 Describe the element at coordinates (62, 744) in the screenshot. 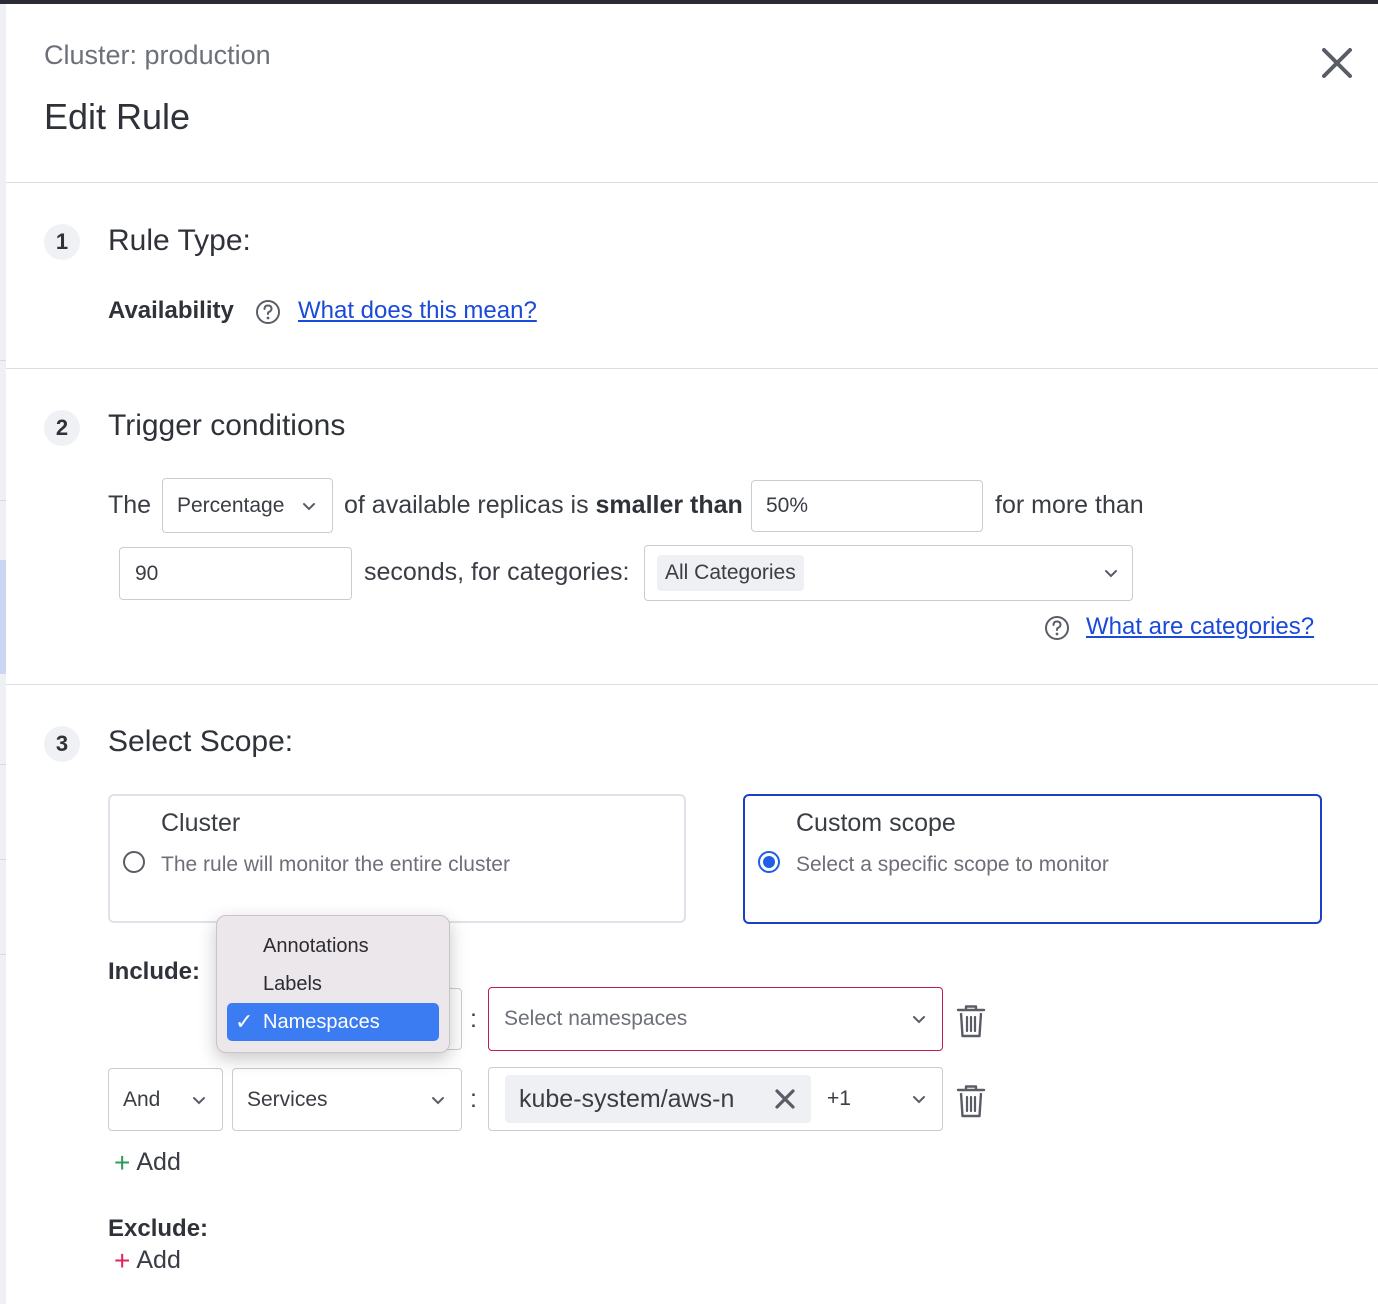

I see `step-3-number: 3` at that location.